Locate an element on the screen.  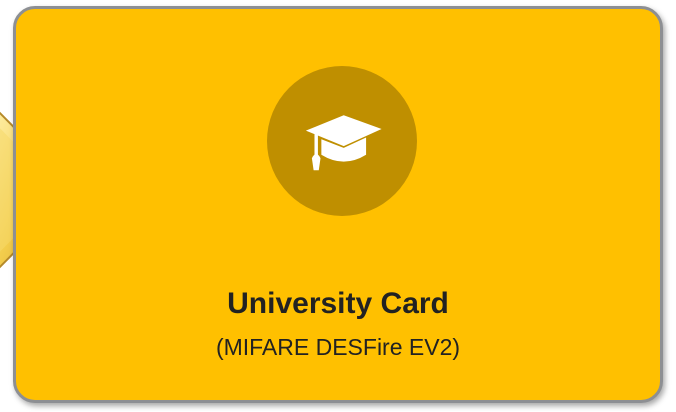
graduation-cap-icon is located at coordinates (343, 143).